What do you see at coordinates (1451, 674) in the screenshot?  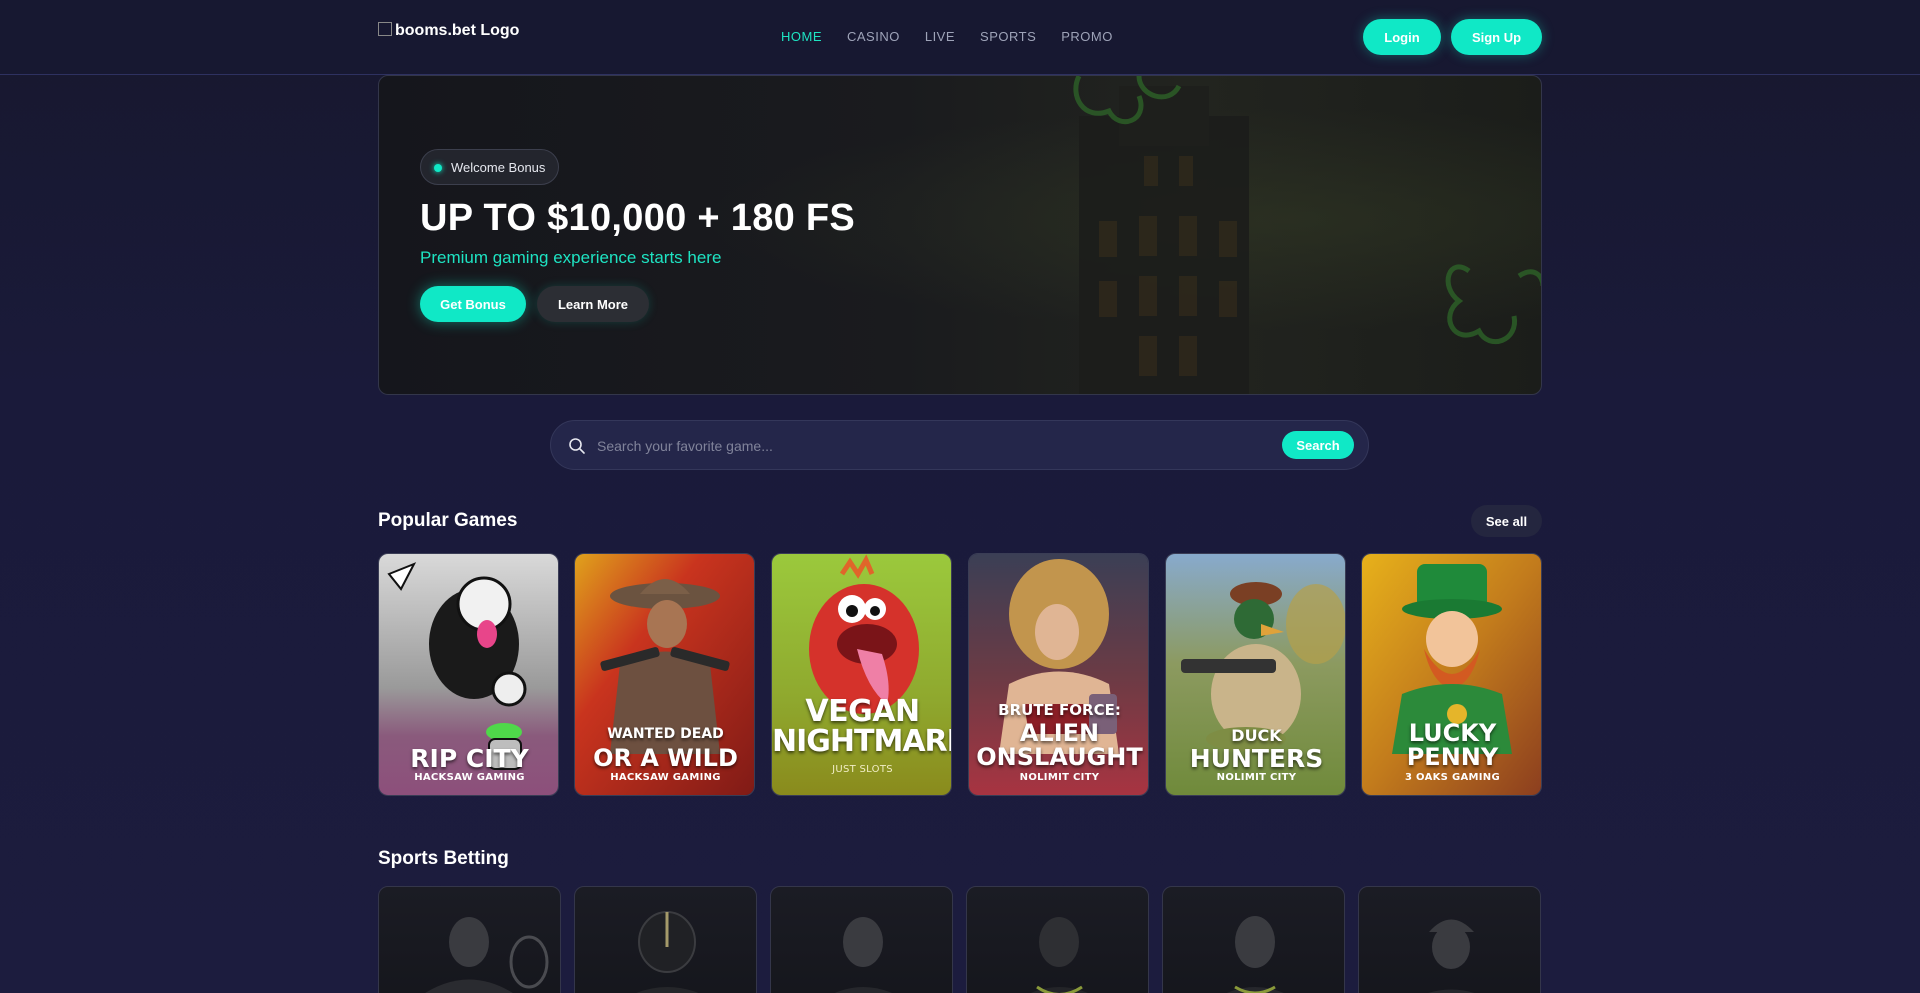 I see `game-card: LUCKY PENNY 3 OAKS GAMING` at bounding box center [1451, 674].